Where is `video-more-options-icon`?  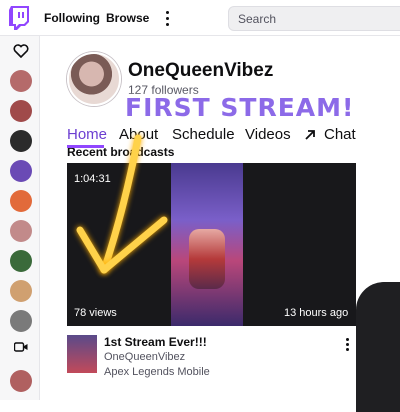 video-more-options-icon is located at coordinates (347, 345).